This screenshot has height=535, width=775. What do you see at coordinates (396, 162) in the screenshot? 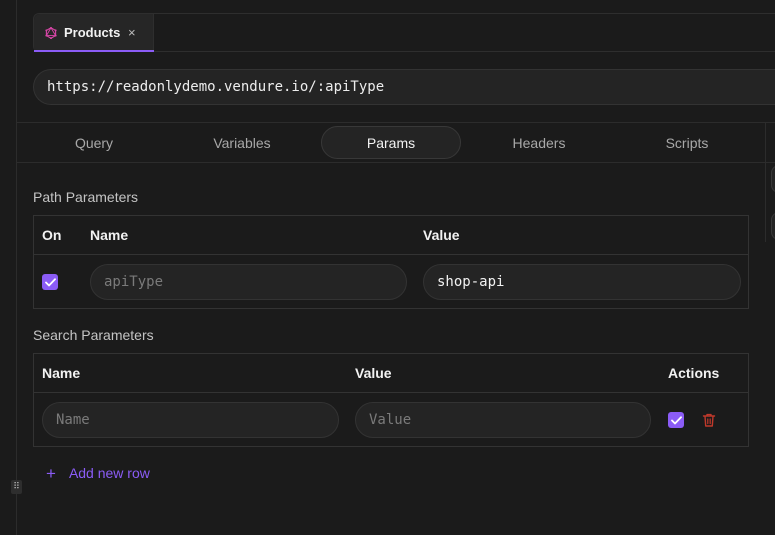
I see `request-tabs-divider-bottom` at bounding box center [396, 162].